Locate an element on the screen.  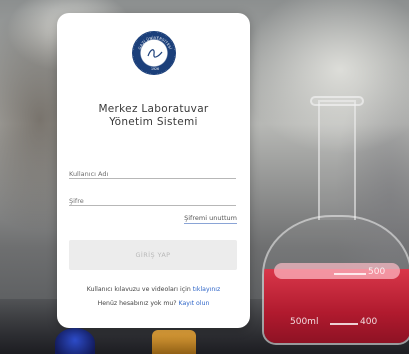
password-field-wrapper is located at coordinates (152, 199).